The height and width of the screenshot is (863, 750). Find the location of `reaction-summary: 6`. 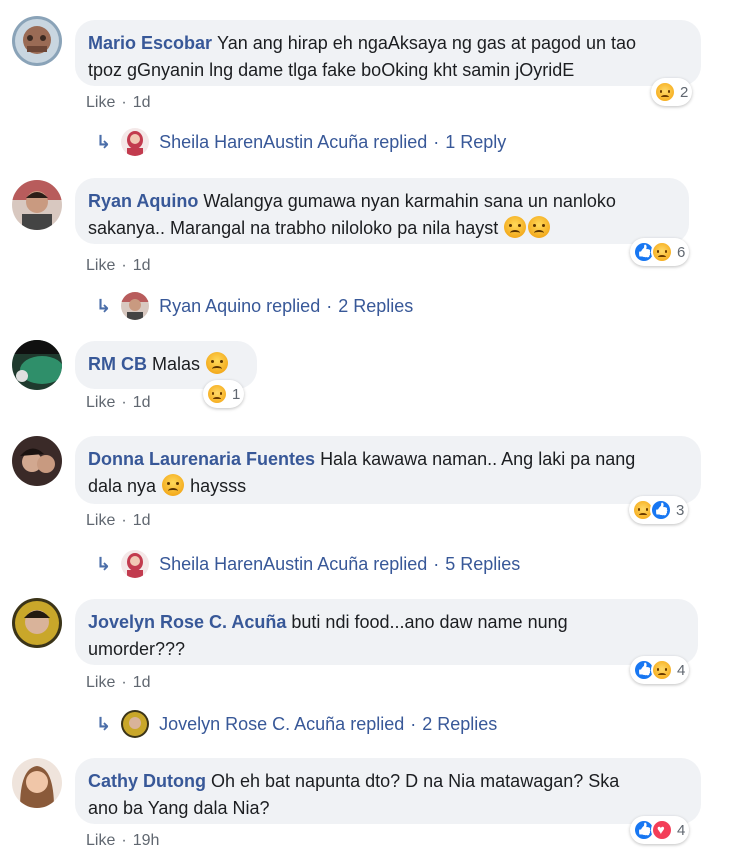

reaction-summary: 6 is located at coordinates (660, 252).